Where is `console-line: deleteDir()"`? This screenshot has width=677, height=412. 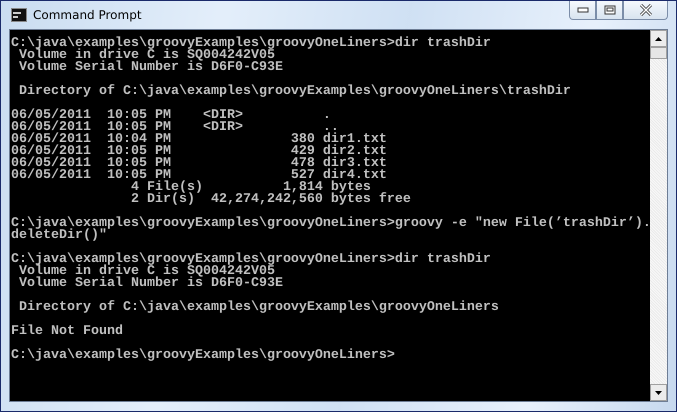
console-line: deleteDir()" is located at coordinates (59, 236).